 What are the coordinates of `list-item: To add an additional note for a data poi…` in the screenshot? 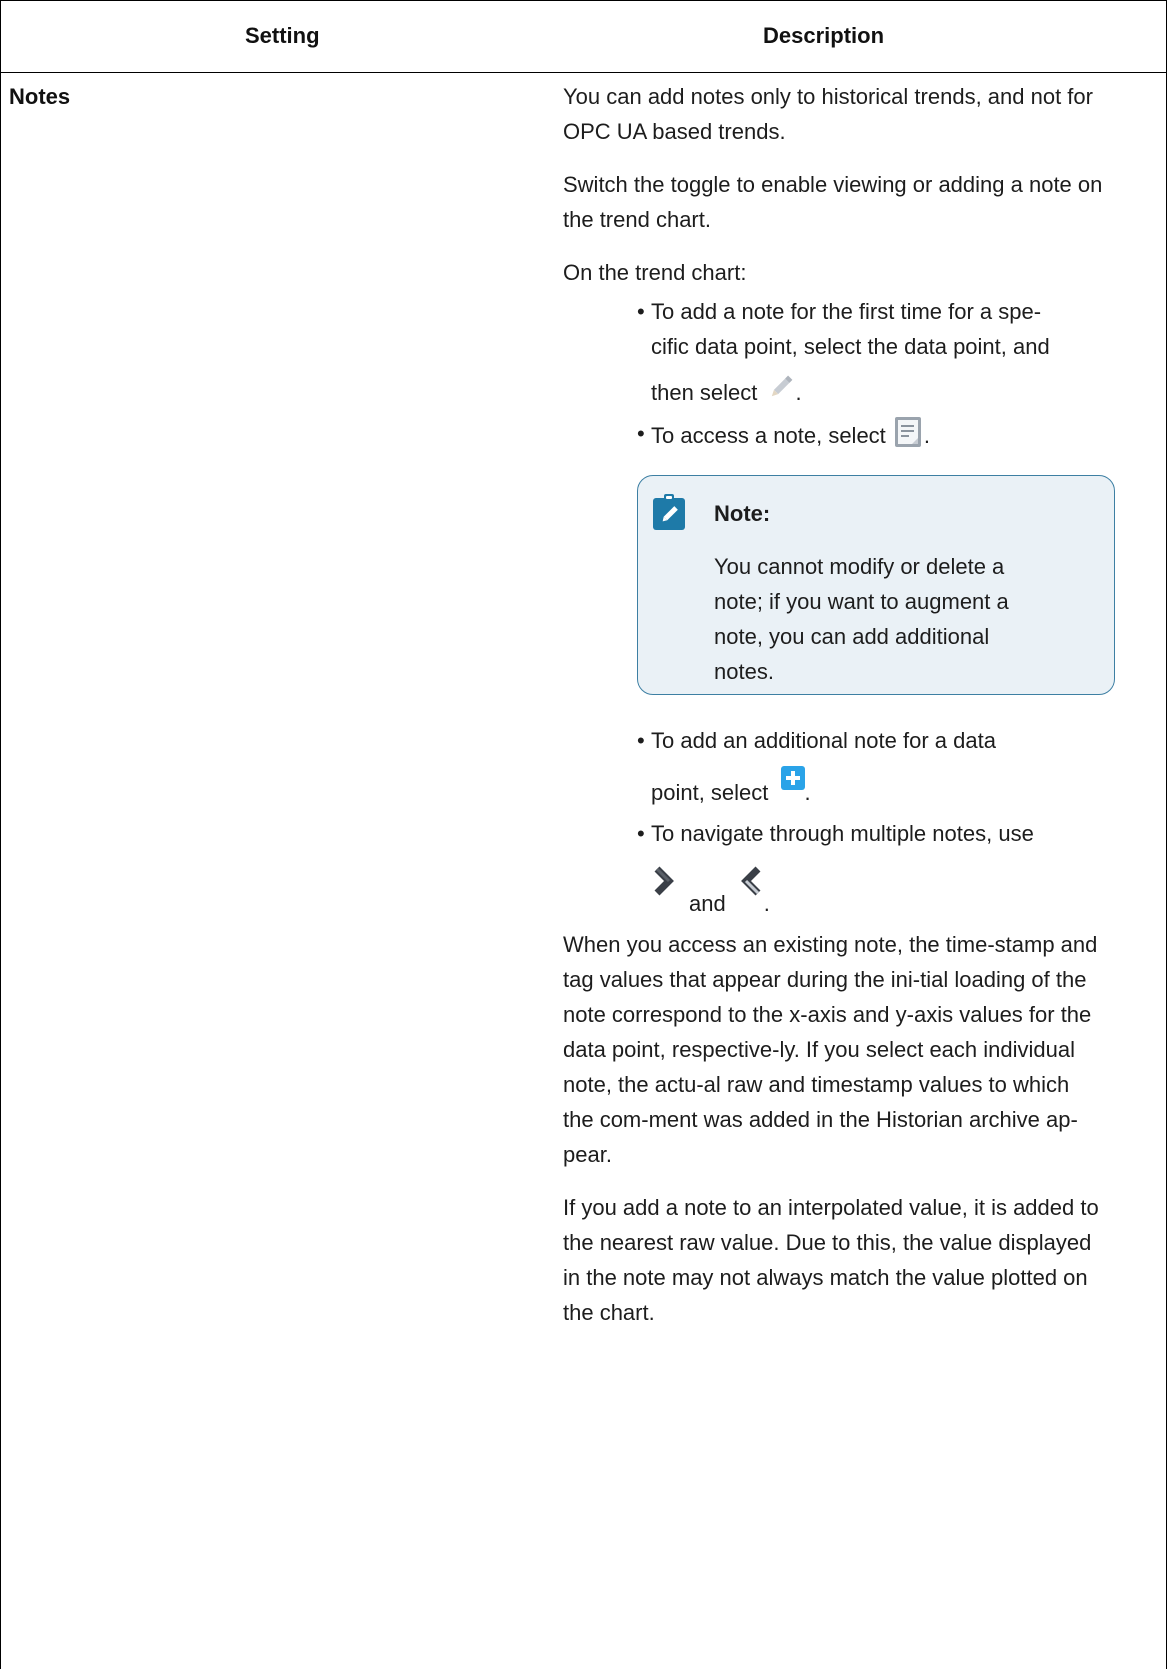 It's located at (870, 766).